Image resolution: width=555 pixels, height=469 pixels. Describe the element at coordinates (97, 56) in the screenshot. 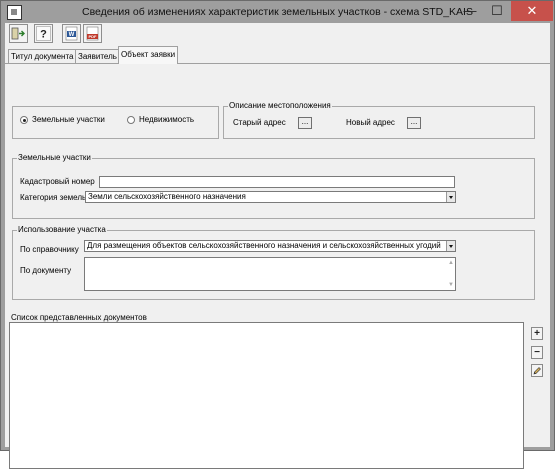

I see `tab-applicant: Заявитель` at that location.